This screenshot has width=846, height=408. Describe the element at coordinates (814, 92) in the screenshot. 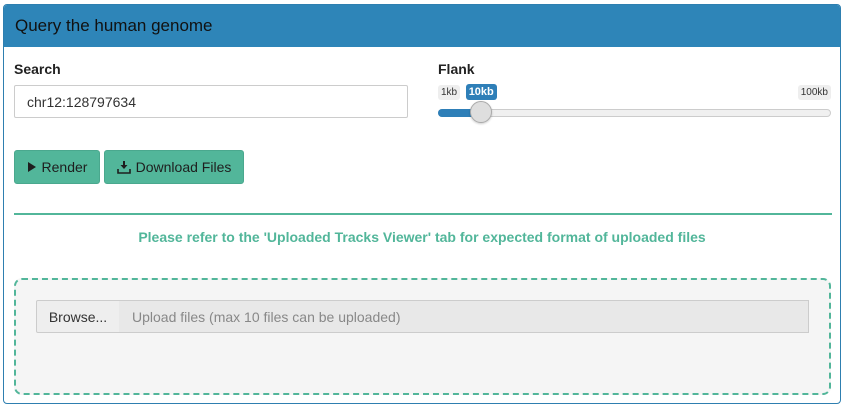

I see `flank-max-label: 100kb` at that location.